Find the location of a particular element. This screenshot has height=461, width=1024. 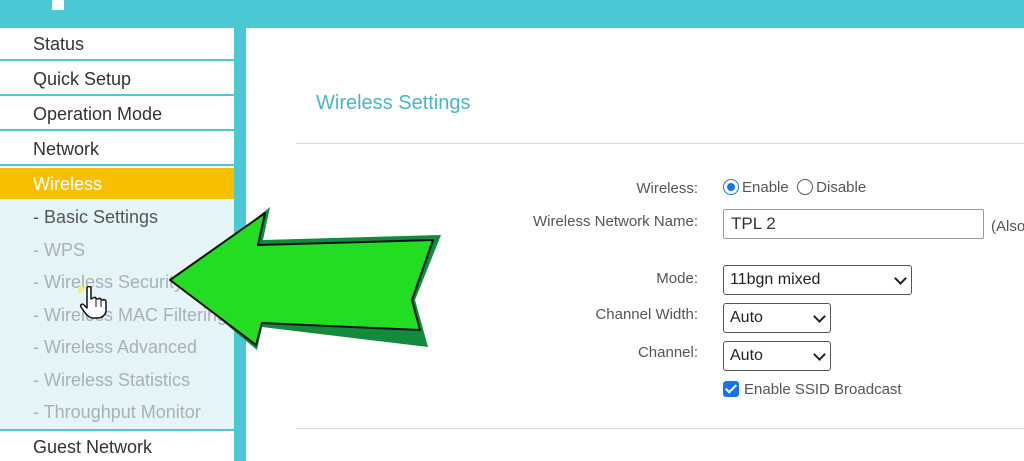

divider-bottom is located at coordinates (660, 428).